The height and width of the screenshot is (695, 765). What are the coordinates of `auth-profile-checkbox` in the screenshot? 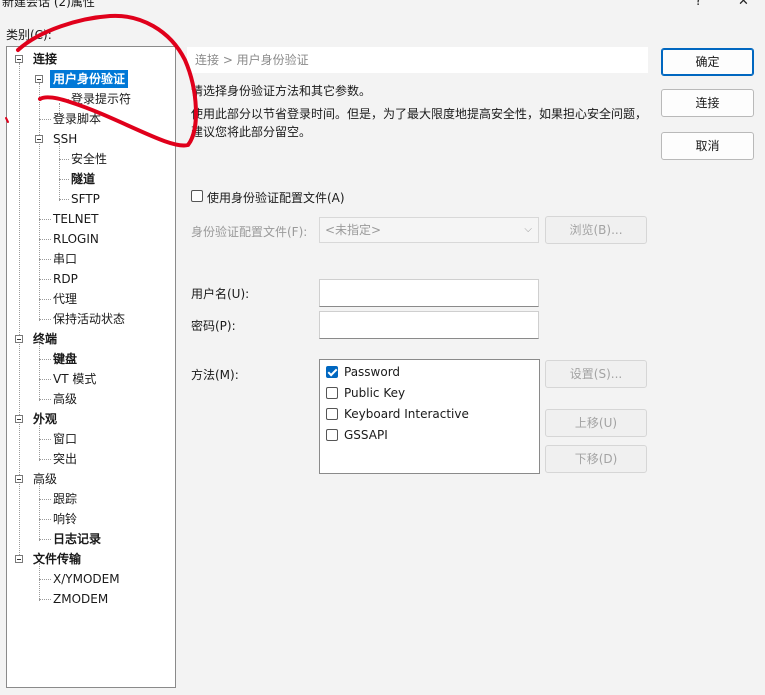 It's located at (197, 196).